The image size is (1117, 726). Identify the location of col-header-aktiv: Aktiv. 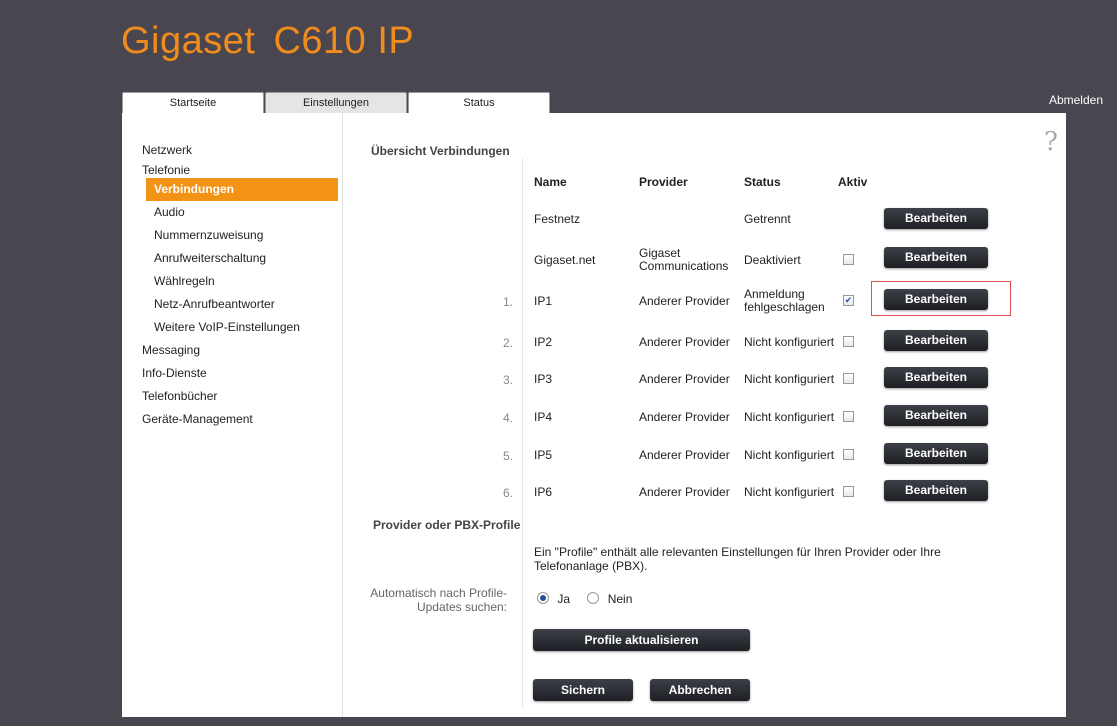
(853, 182).